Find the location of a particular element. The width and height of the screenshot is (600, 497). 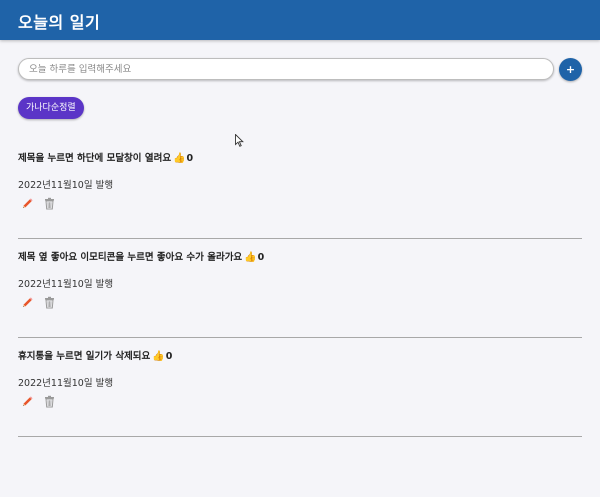

diary-title-row: 제목을 누르면 하단에 모달창이 열려요 👍0 is located at coordinates (105, 157).